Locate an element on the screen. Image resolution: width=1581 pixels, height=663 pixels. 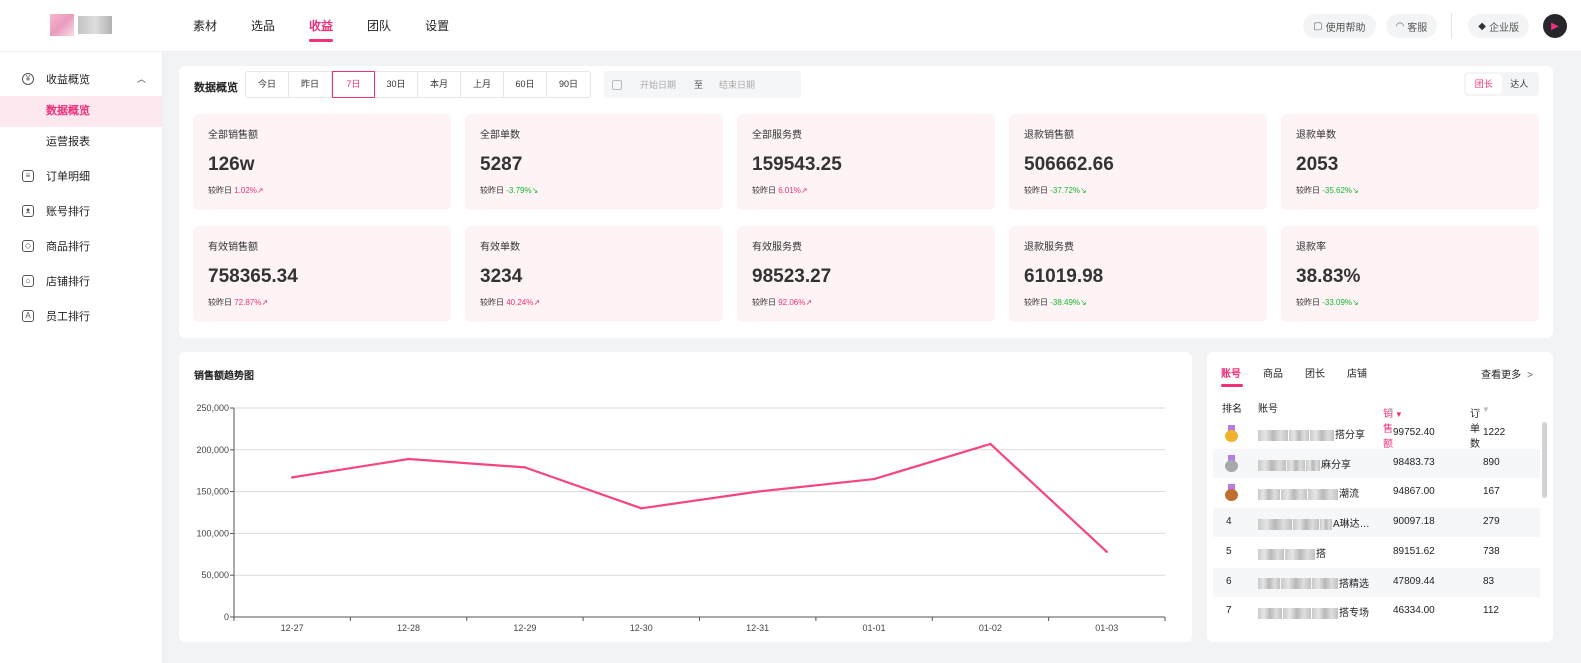
account-name-visible: 搭分享 is located at coordinates (1350, 435).